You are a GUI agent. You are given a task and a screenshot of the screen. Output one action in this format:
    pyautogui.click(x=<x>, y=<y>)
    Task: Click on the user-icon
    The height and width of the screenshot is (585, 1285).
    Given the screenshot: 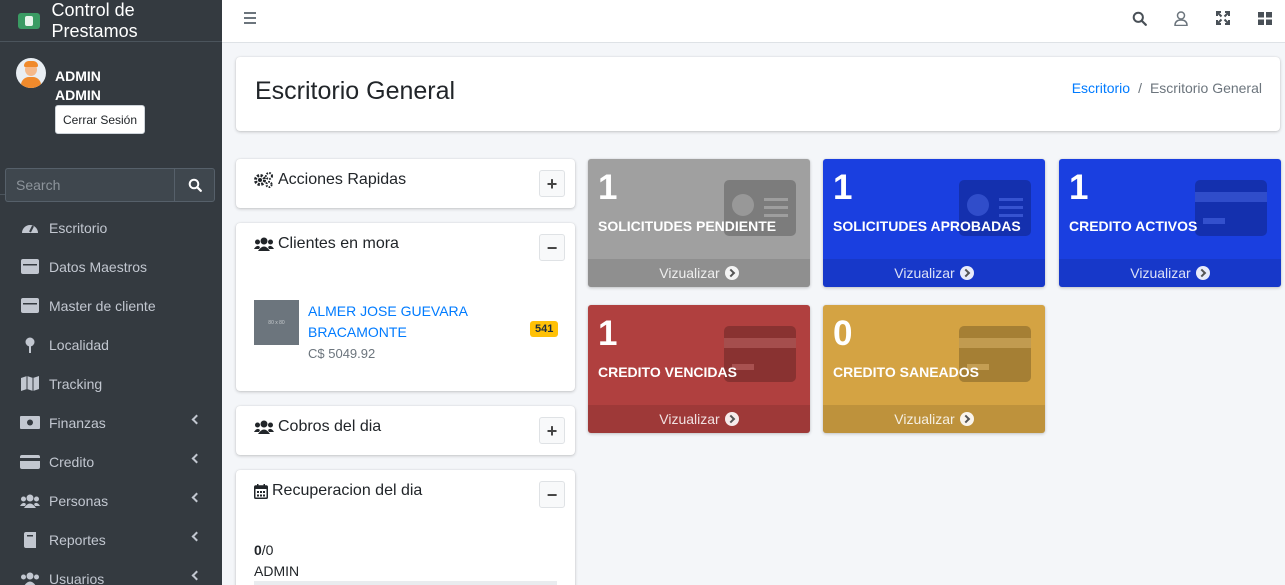 What is the action you would take?
    pyautogui.click(x=1181, y=18)
    